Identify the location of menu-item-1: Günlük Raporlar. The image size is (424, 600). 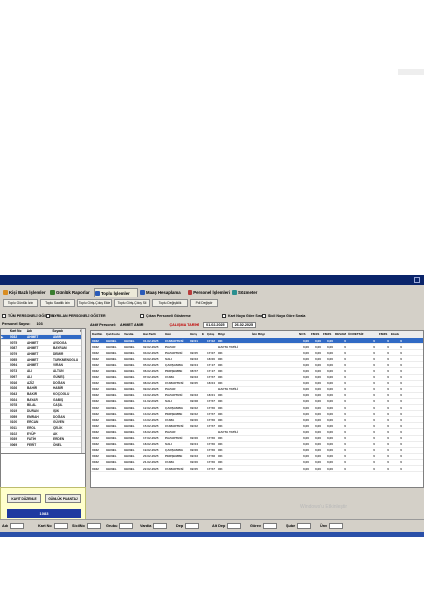
(71, 292).